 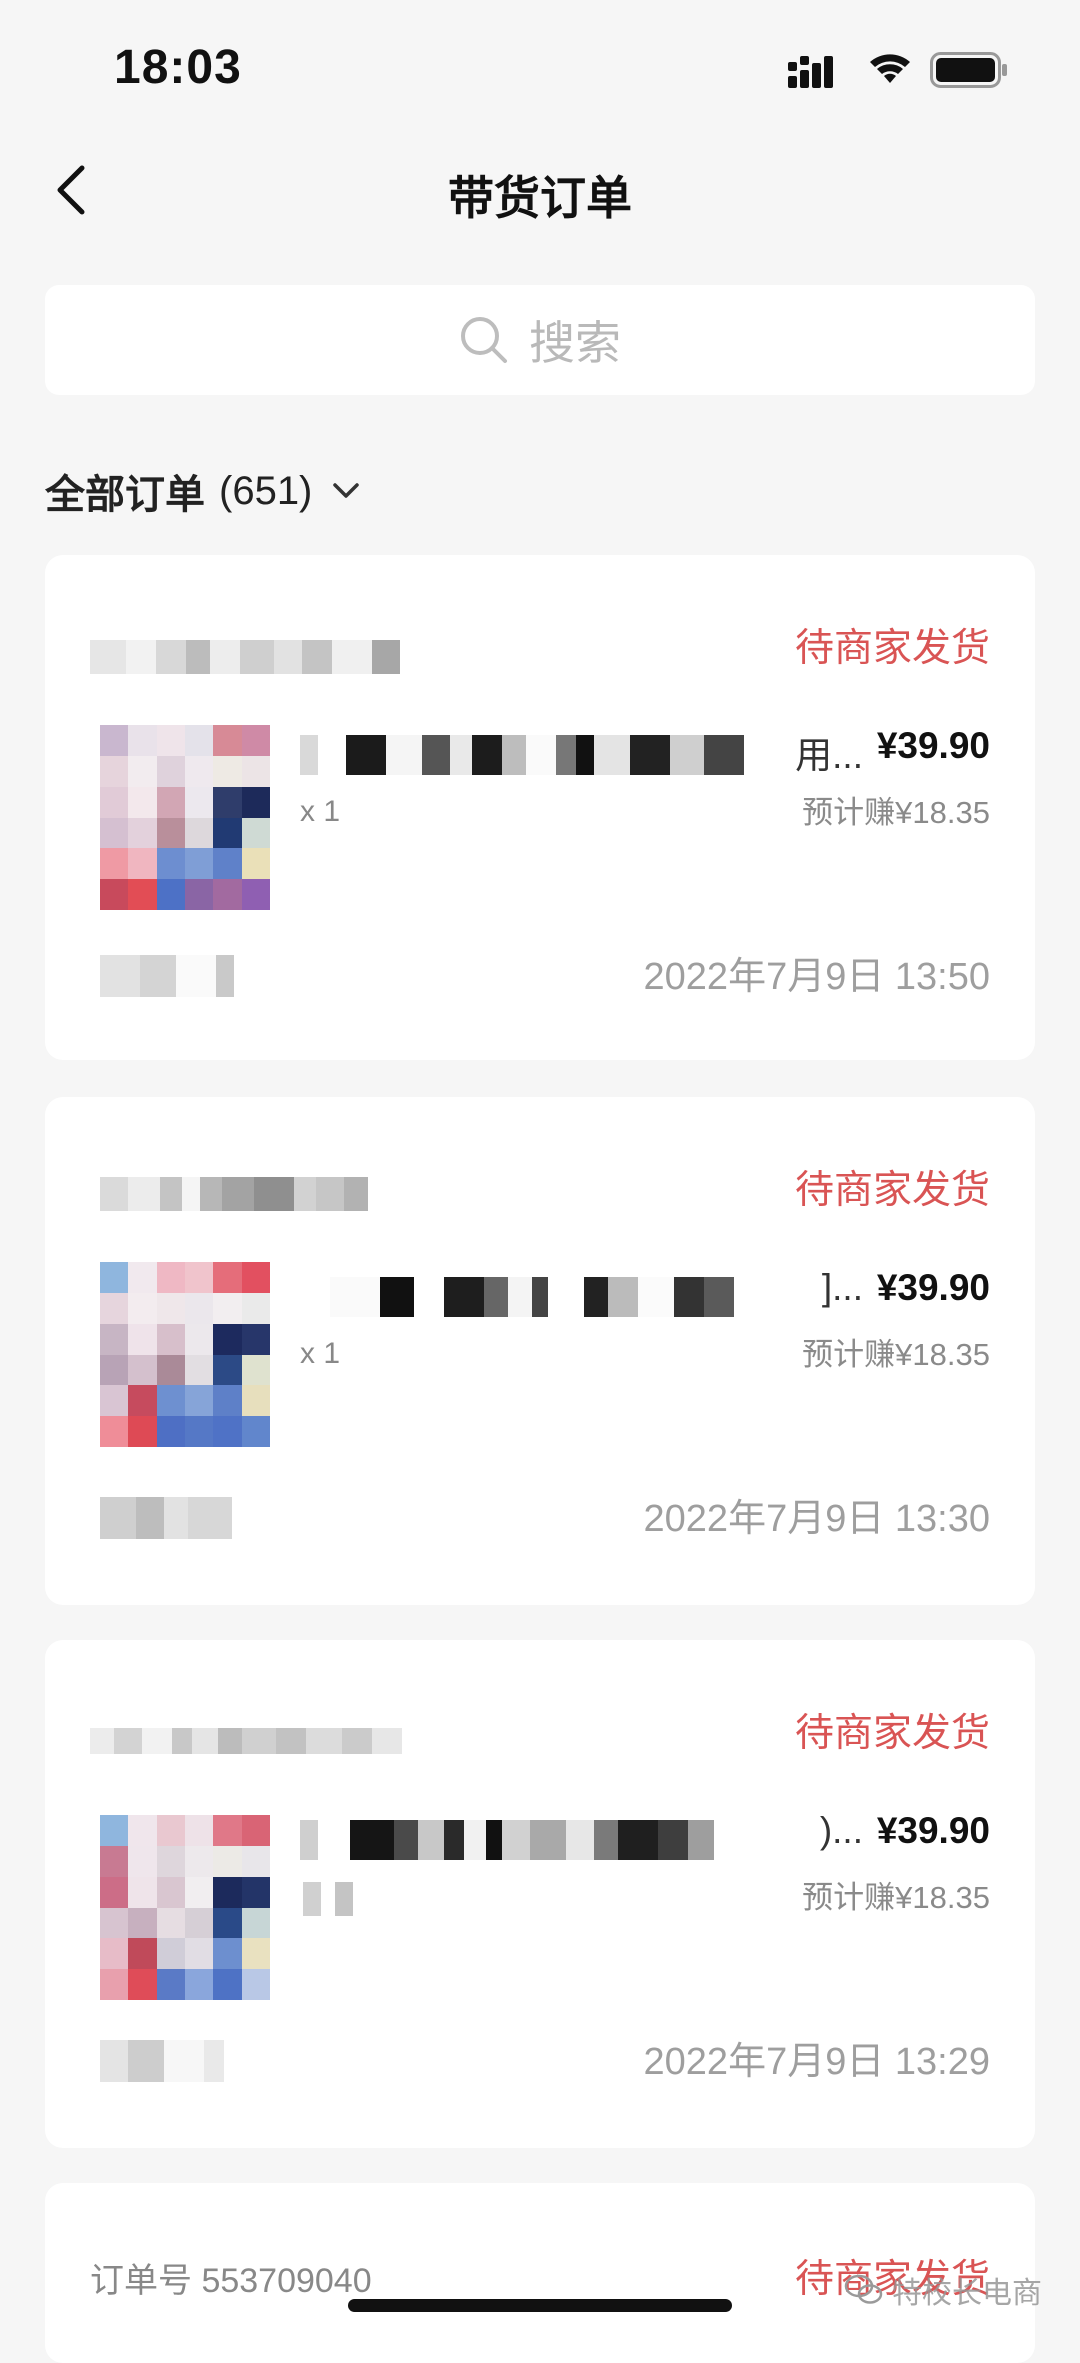 What do you see at coordinates (231, 2281) in the screenshot?
I see `order-number: 订单号 553709040` at bounding box center [231, 2281].